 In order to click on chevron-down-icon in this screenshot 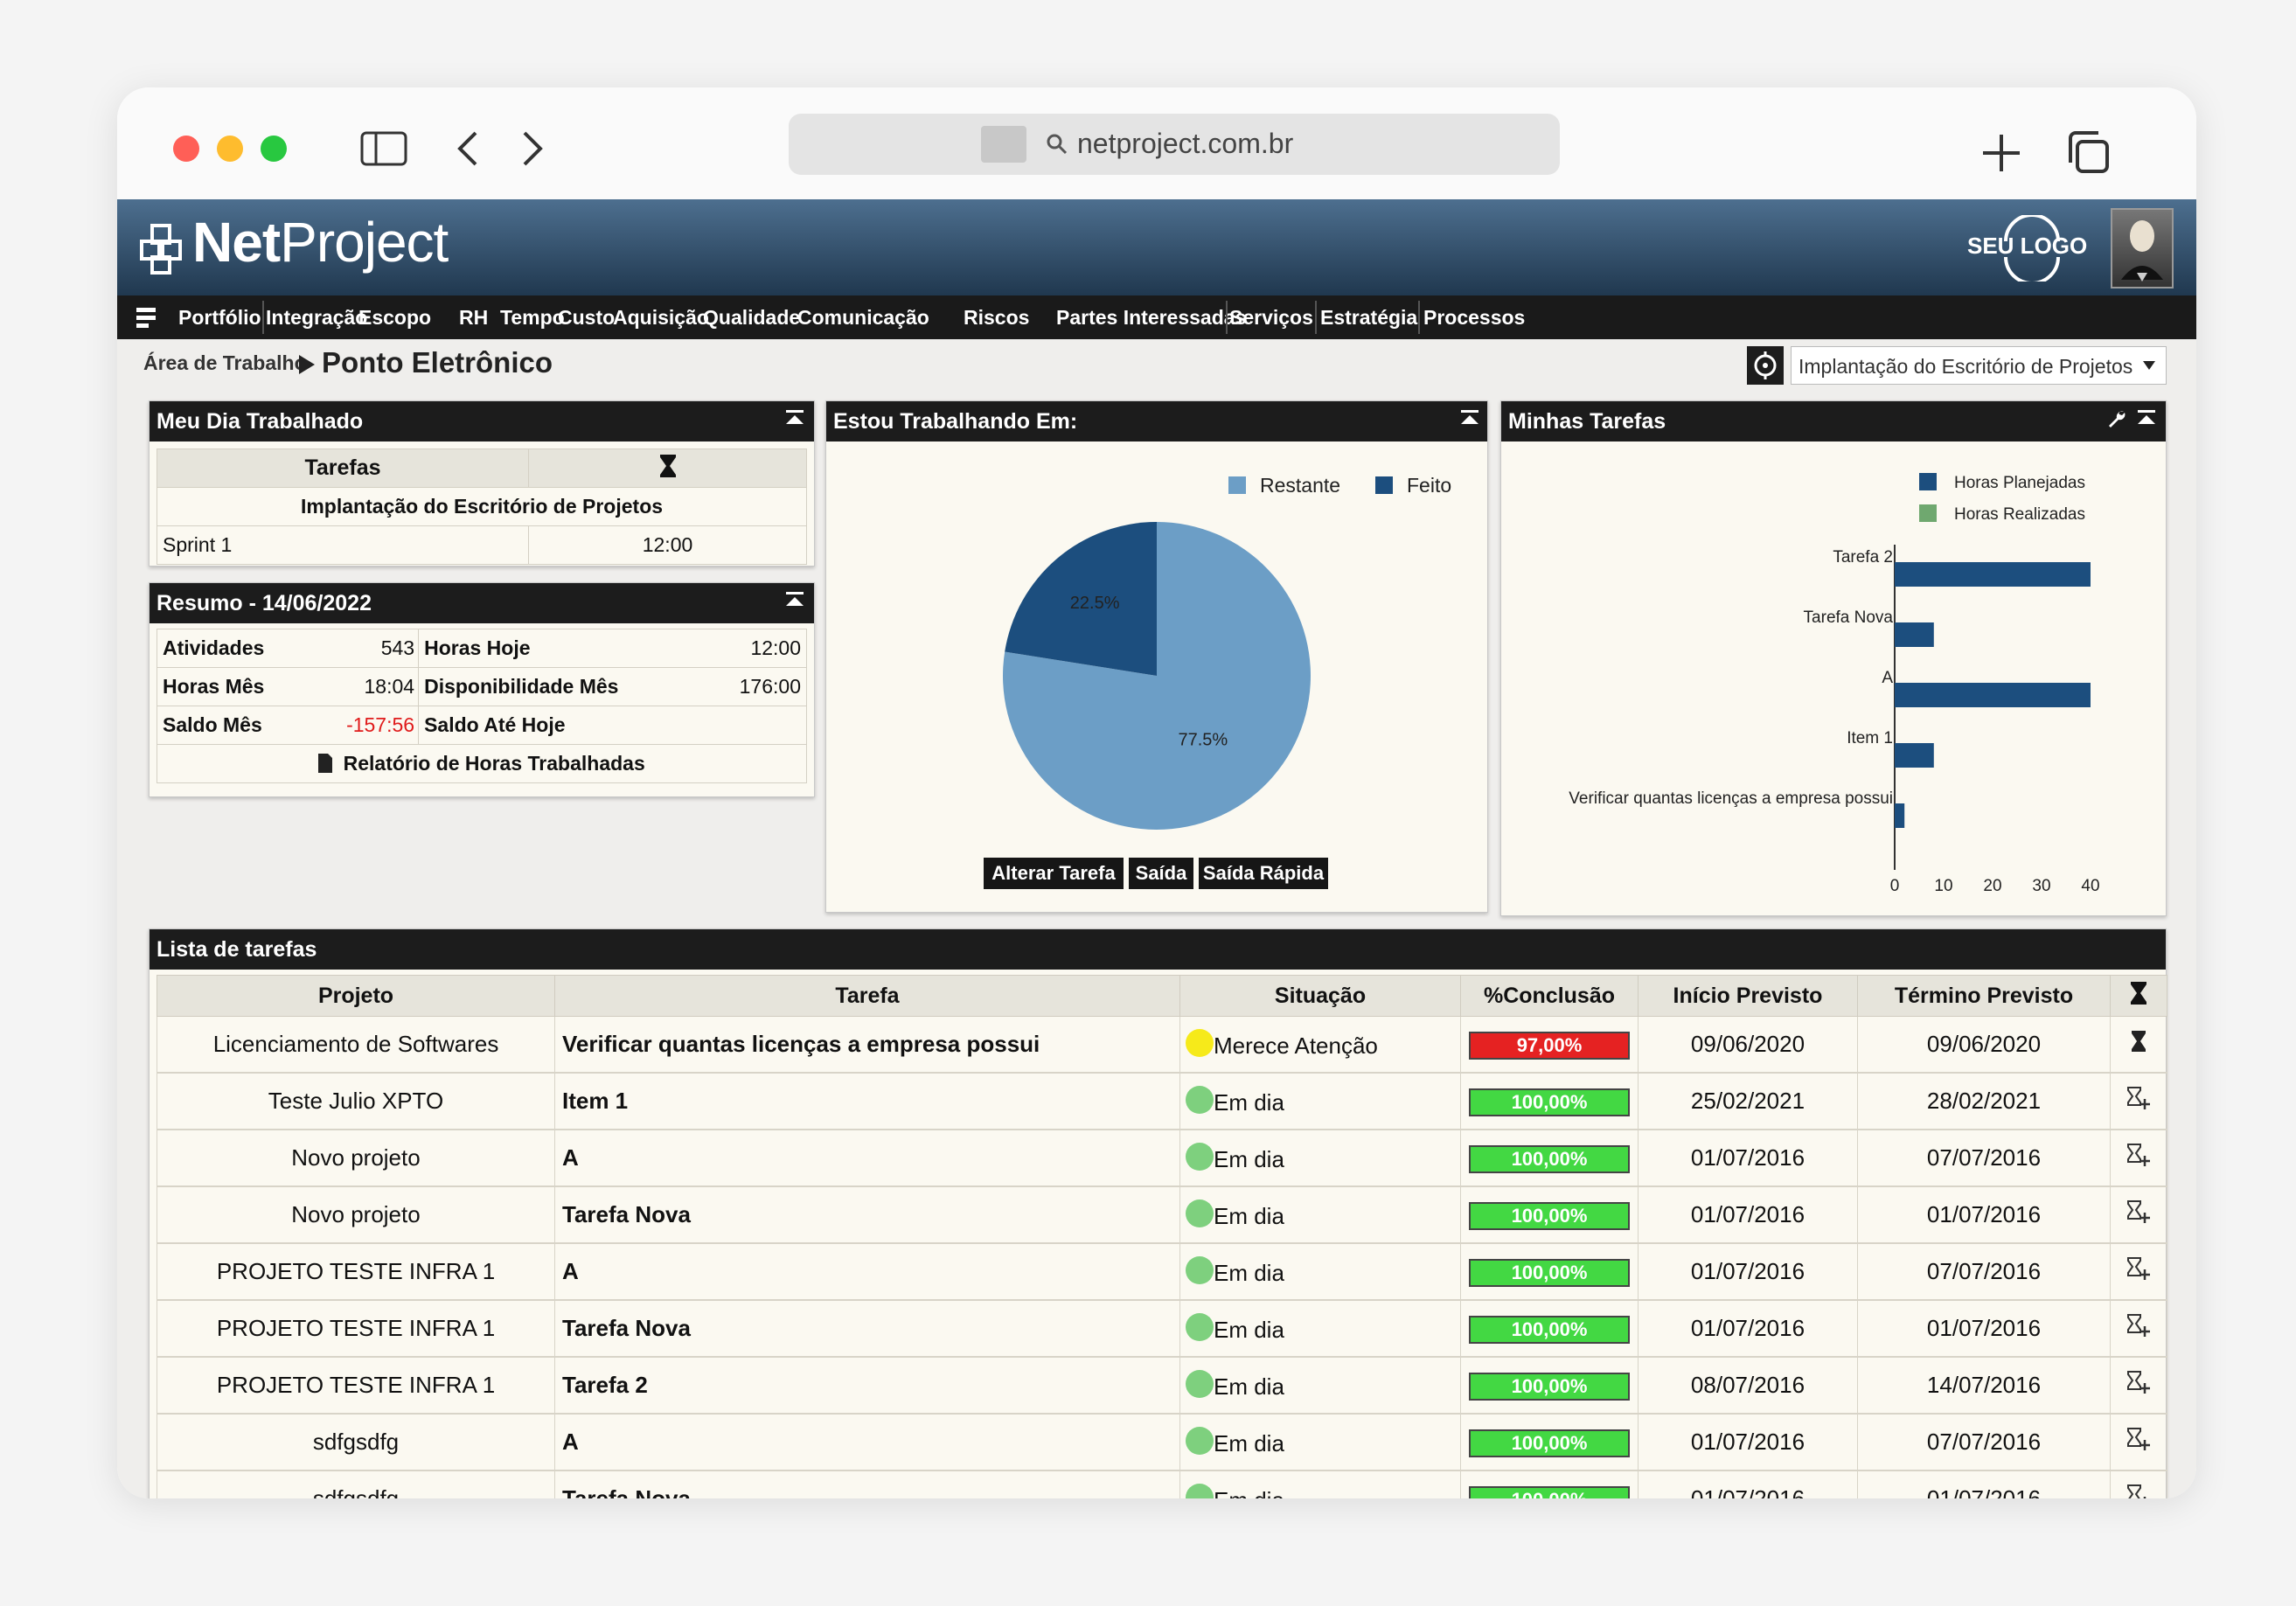, I will do `click(2149, 365)`.